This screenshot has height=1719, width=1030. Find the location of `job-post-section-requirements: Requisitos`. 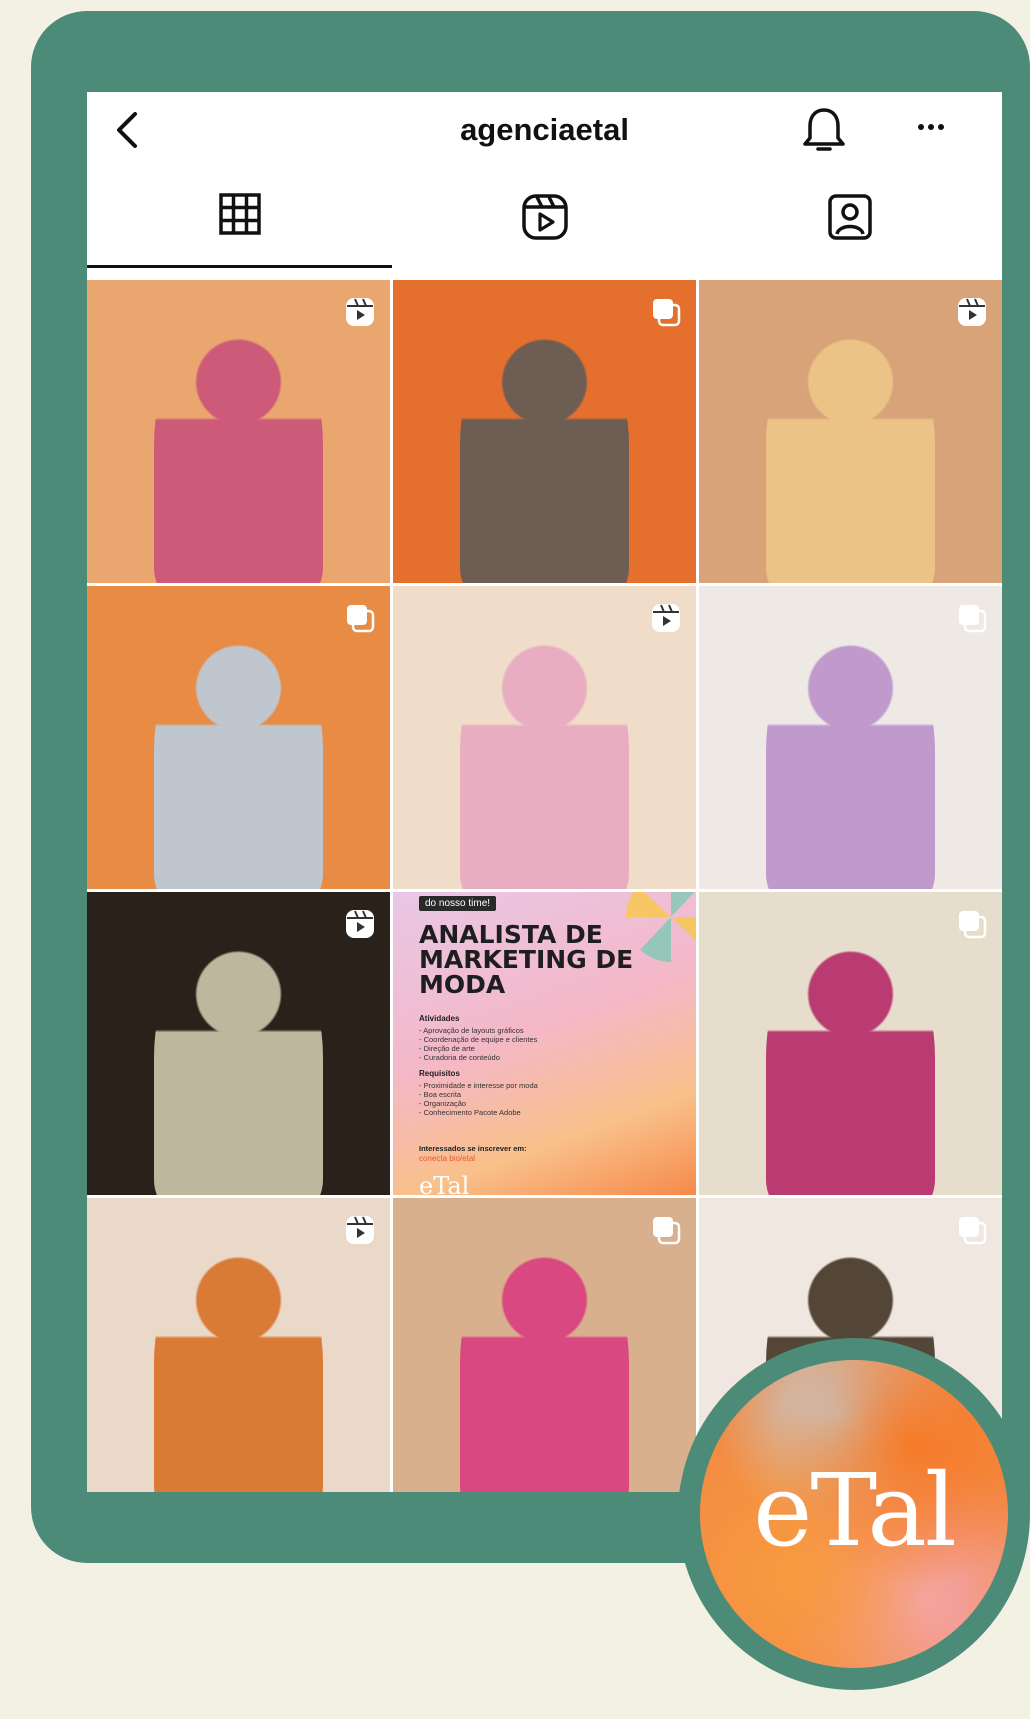

job-post-section-requirements: Requisitos is located at coordinates (439, 1073).